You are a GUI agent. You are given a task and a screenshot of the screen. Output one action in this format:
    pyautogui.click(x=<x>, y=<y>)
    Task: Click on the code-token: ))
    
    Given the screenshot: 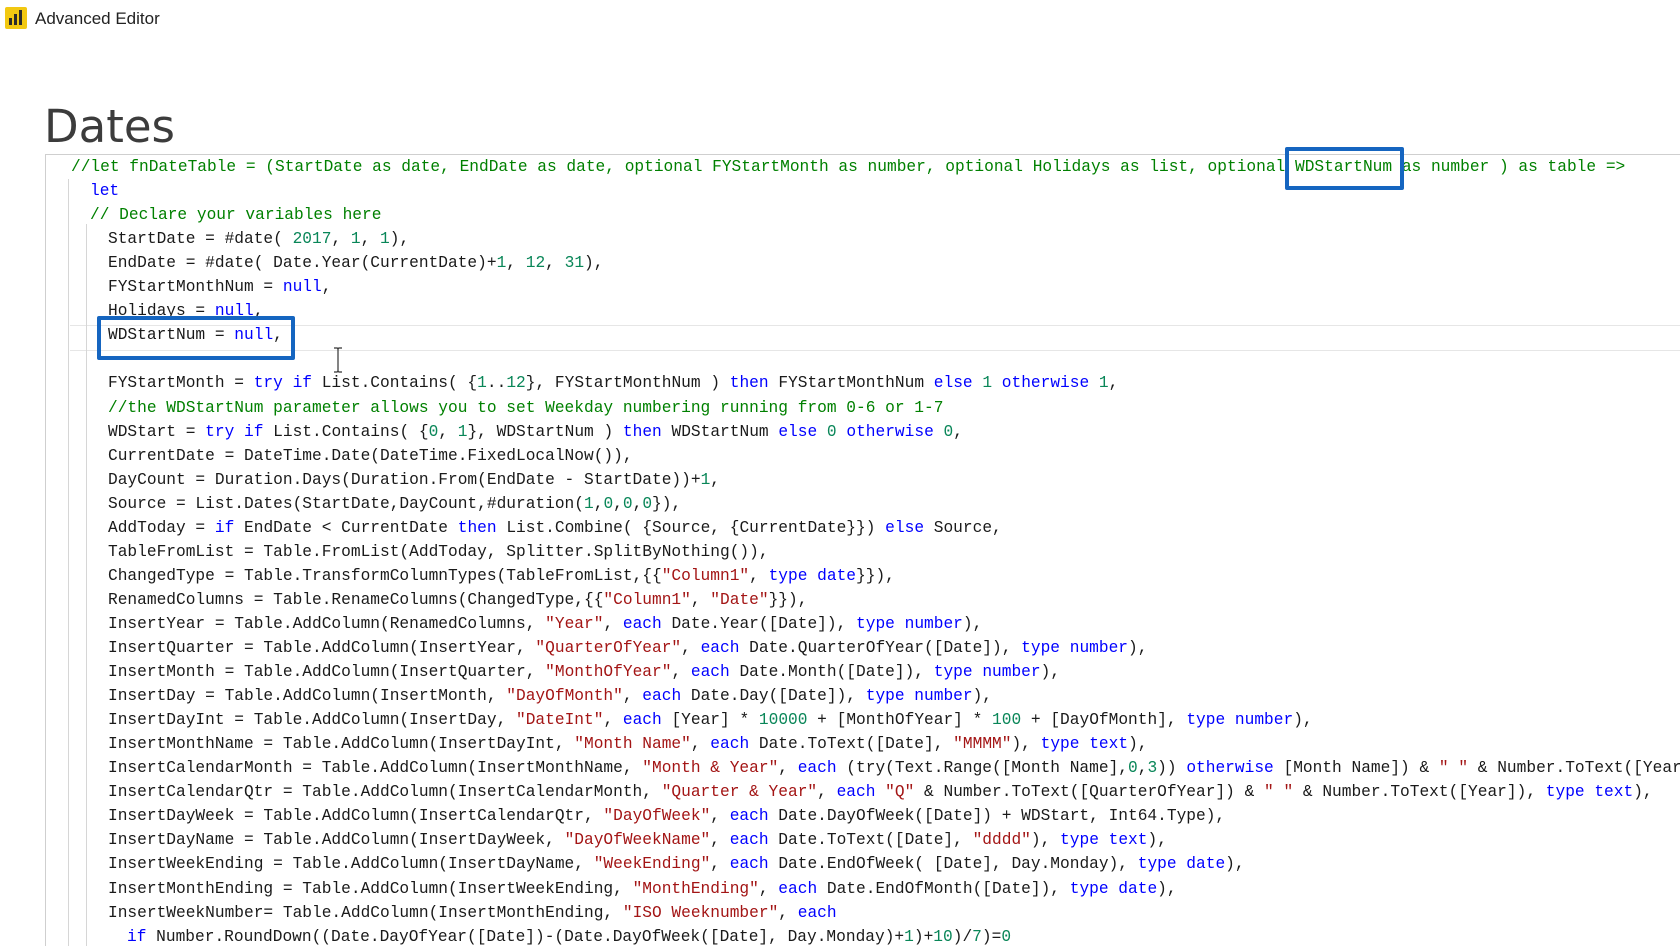 What is the action you would take?
    pyautogui.click(x=1172, y=768)
    